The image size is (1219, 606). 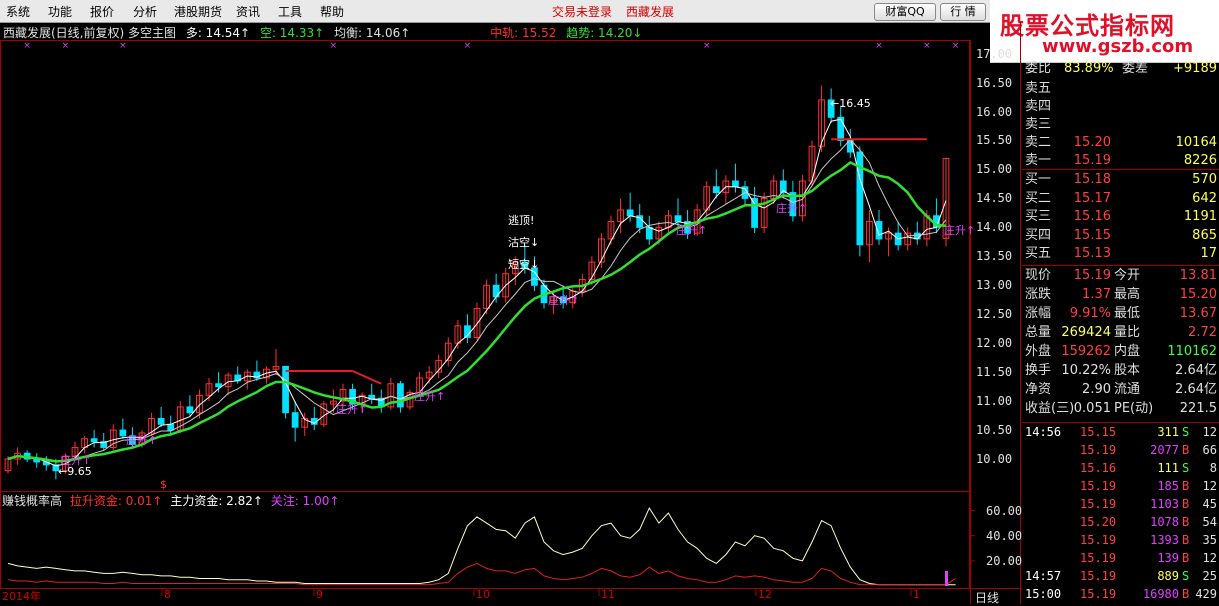 I want to click on bid-row: 买四 15.15 865, so click(x=1120, y=236).